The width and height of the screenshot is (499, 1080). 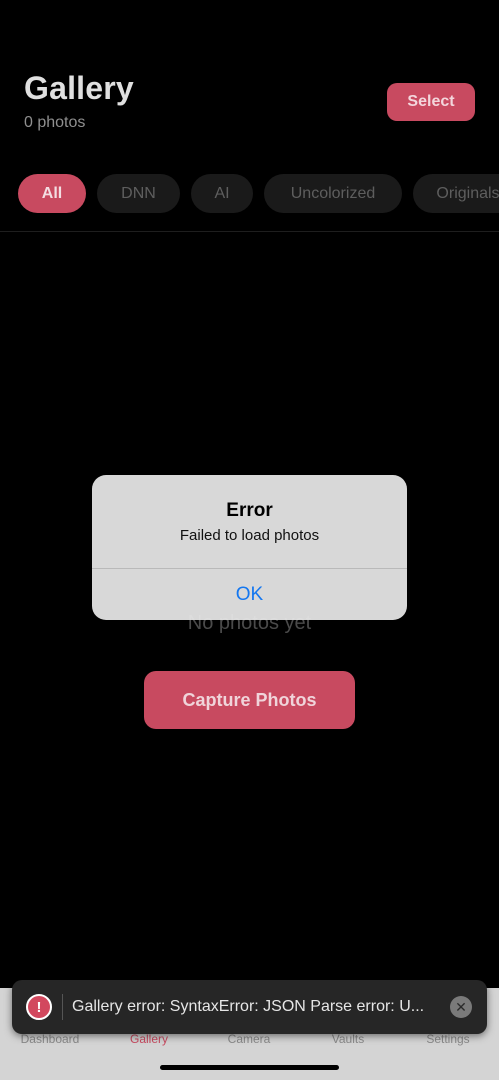 What do you see at coordinates (222, 193) in the screenshot?
I see `filter-chip-ai: AI` at bounding box center [222, 193].